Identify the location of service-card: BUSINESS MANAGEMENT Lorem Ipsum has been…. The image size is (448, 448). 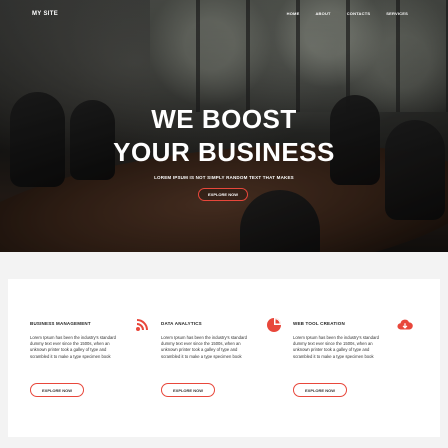
(91, 358).